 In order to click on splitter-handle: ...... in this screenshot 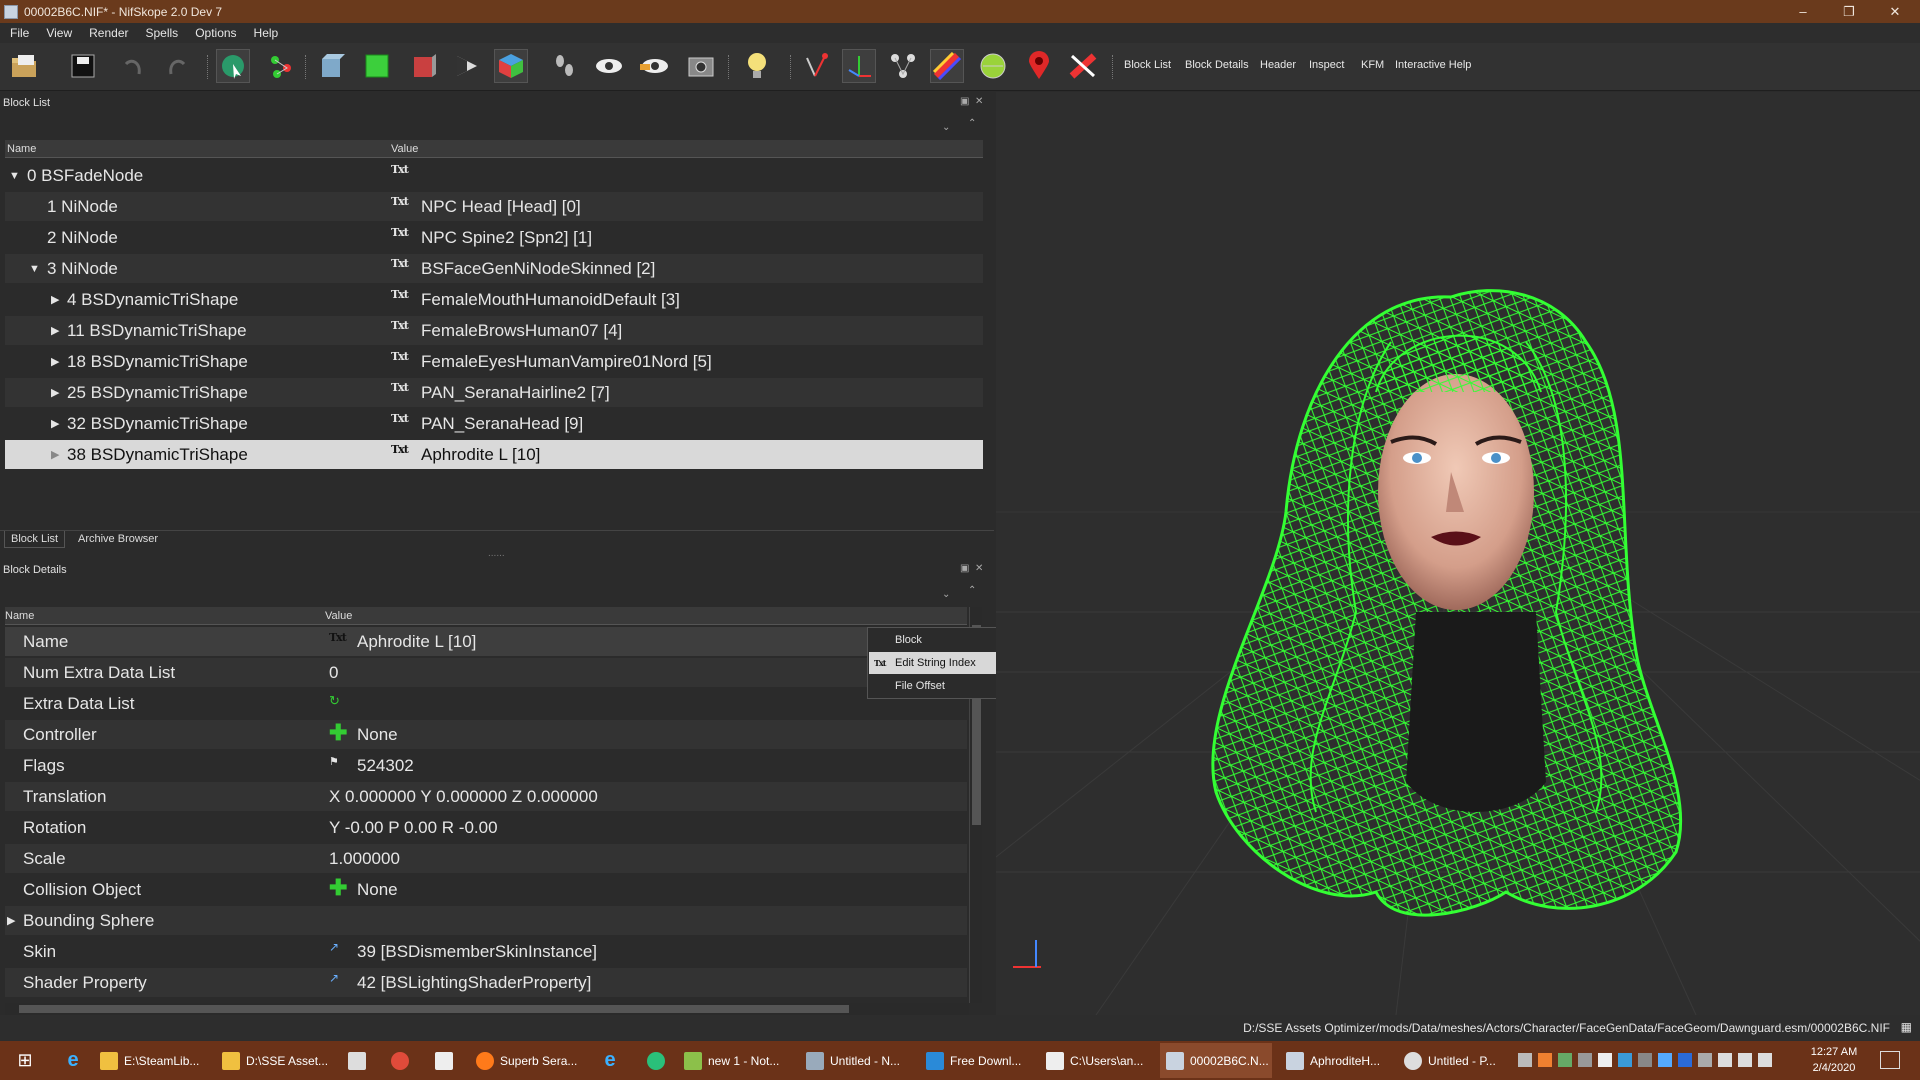, I will do `click(496, 553)`.